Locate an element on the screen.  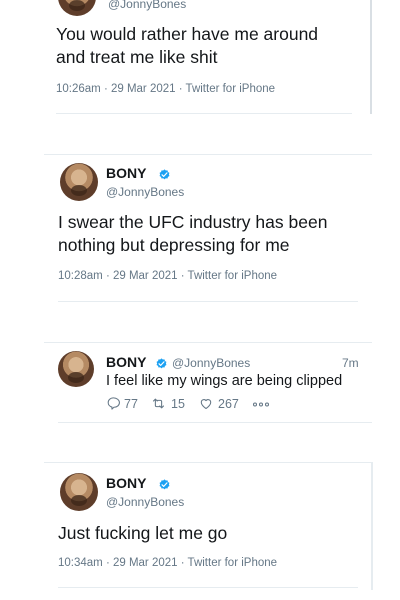
more-options-icon is located at coordinates (261, 404).